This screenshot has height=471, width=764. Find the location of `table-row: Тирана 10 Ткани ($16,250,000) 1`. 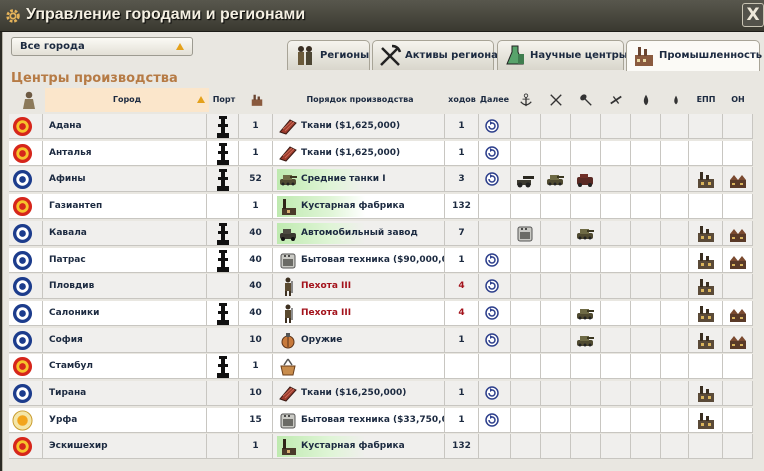

table-row: Тирана 10 Ткани ($16,250,000) 1 is located at coordinates (386, 394).